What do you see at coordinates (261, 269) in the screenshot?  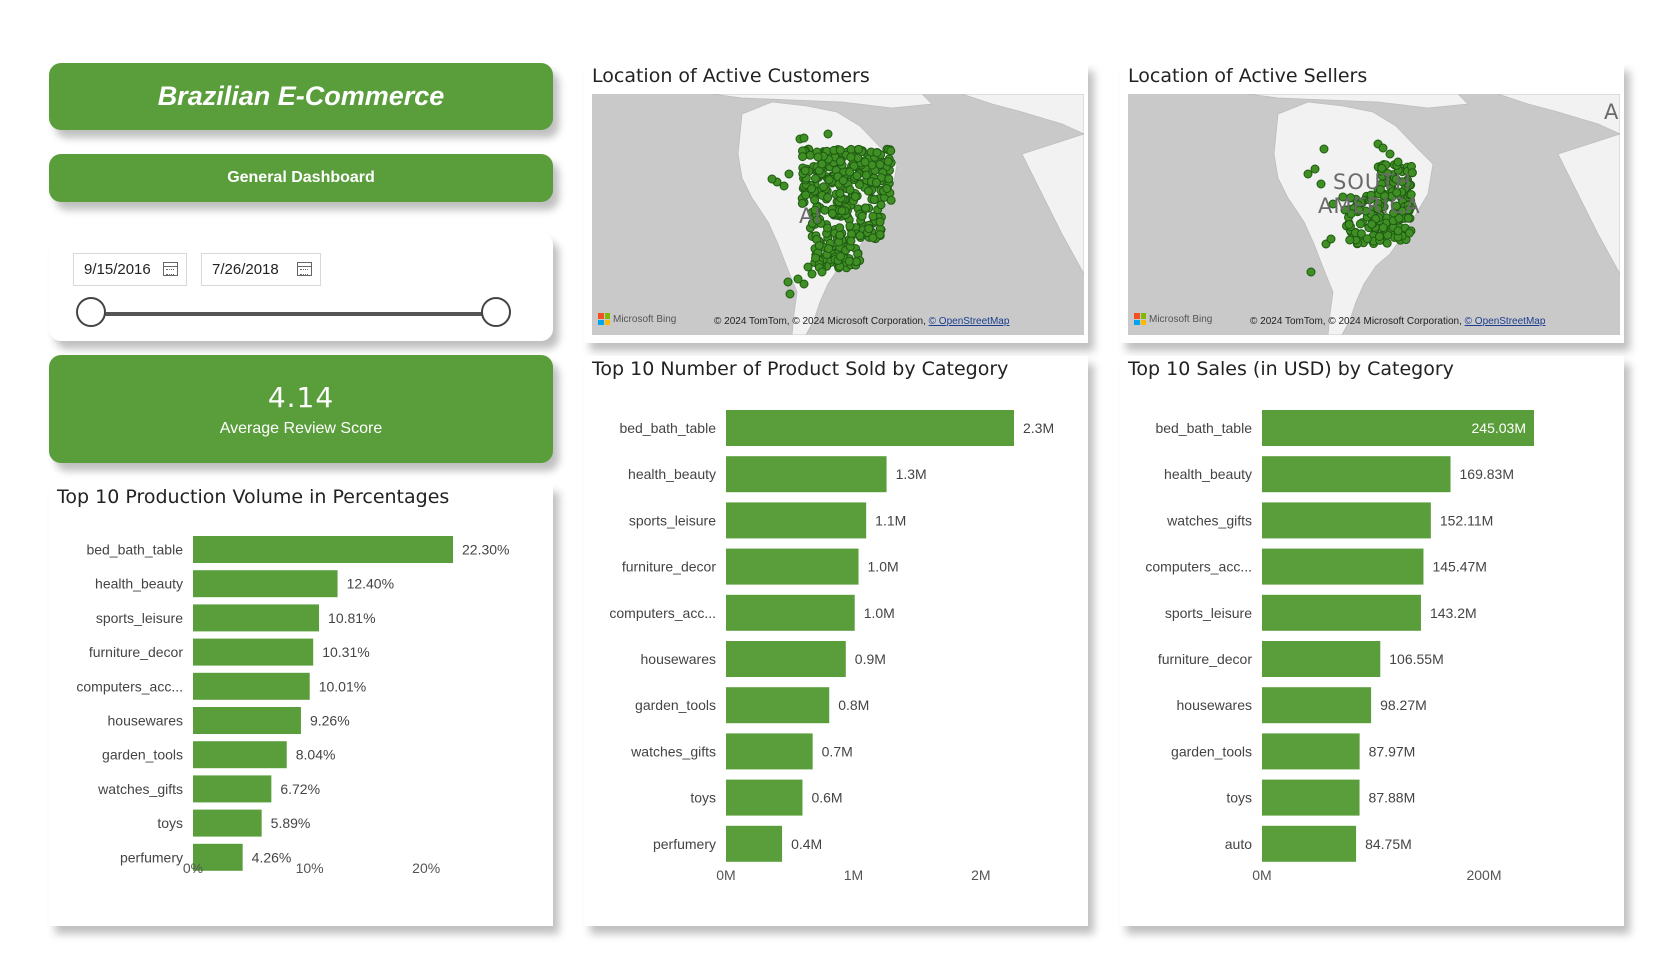 I see `end-date-input: 7/26/2018` at bounding box center [261, 269].